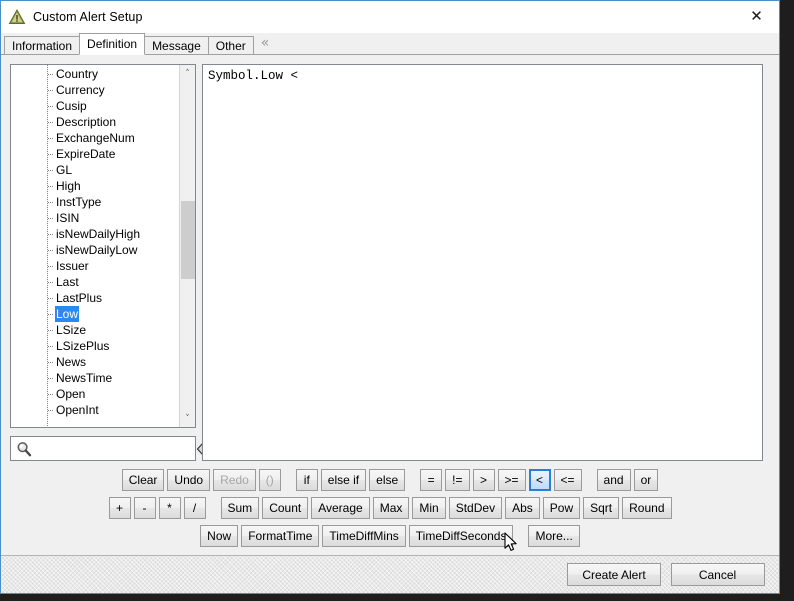 The image size is (794, 601). I want to click on field-search-box, so click(111, 448).